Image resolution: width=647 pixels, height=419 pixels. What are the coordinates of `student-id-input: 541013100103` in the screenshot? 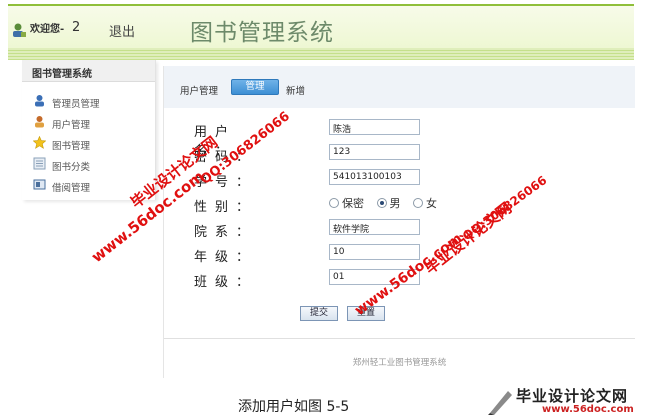 It's located at (374, 177).